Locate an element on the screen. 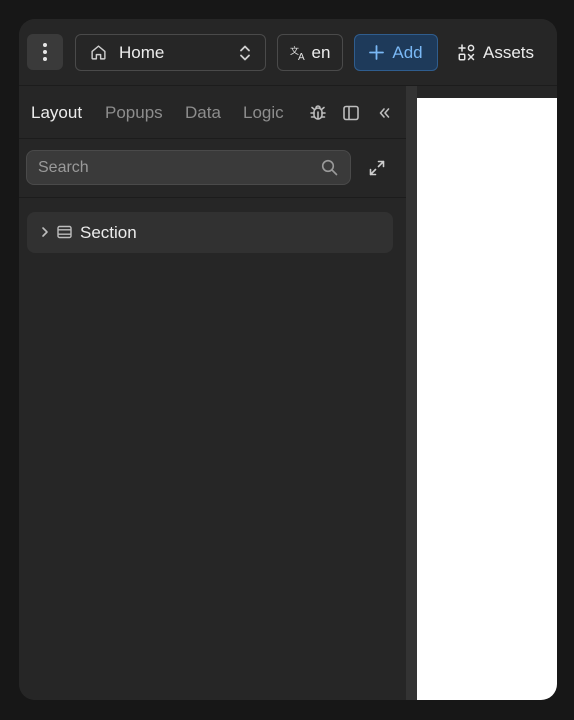 Image resolution: width=574 pixels, height=720 pixels. tree-item-label: Section is located at coordinates (108, 232).